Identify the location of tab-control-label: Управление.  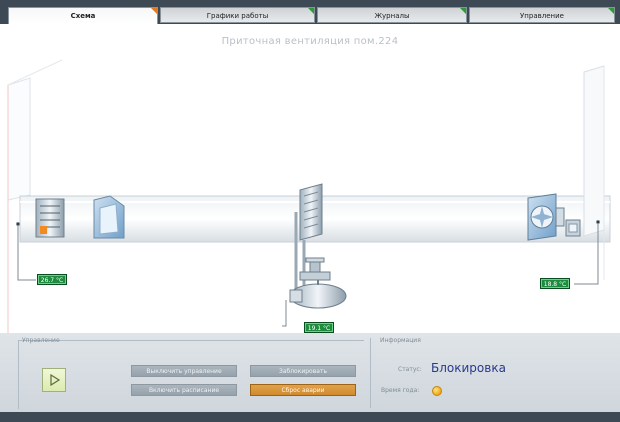
(542, 16).